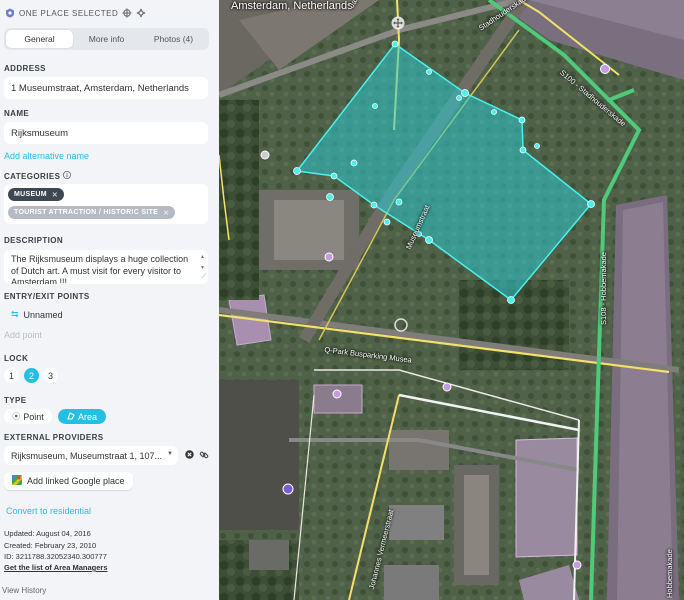 The height and width of the screenshot is (600, 684). I want to click on categories-label-row: CATEGORIES, so click(38, 176).